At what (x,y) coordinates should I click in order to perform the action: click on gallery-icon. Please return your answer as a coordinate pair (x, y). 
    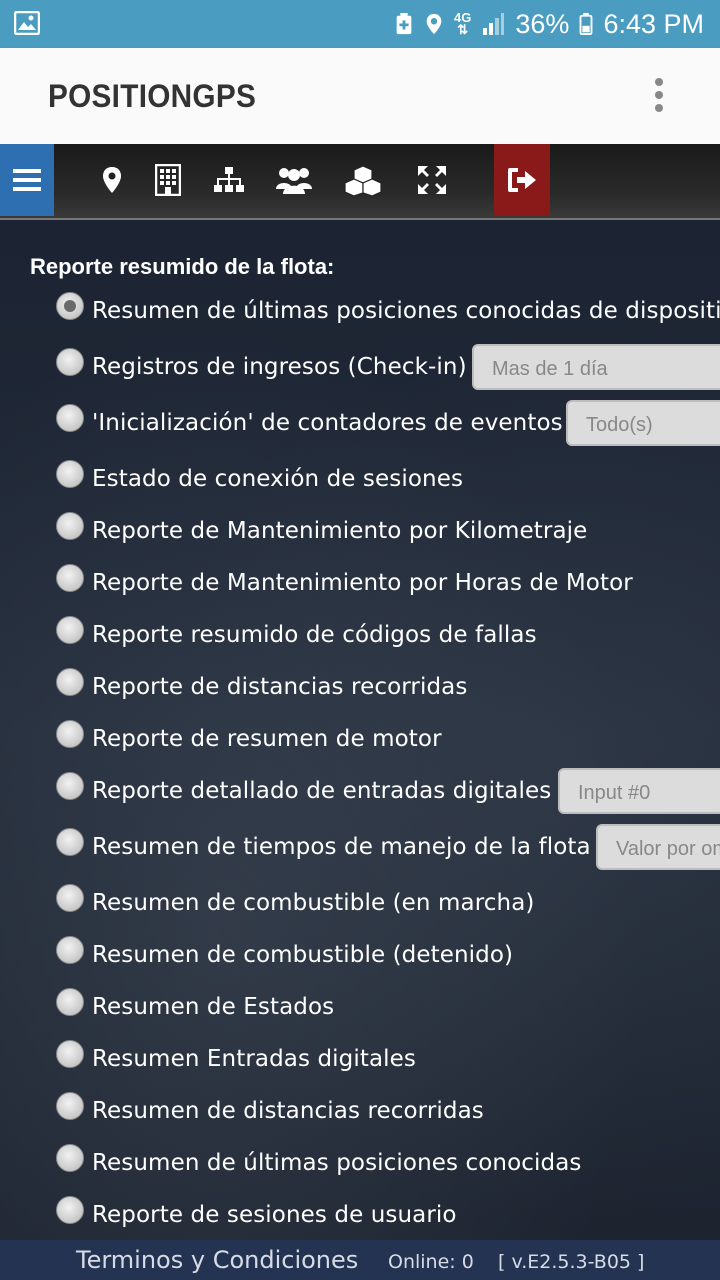
    Looking at the image, I should click on (27, 23).